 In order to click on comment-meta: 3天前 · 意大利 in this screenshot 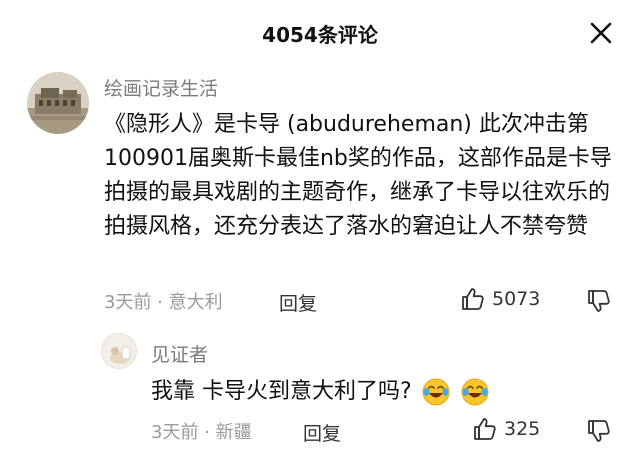, I will do `click(163, 301)`.